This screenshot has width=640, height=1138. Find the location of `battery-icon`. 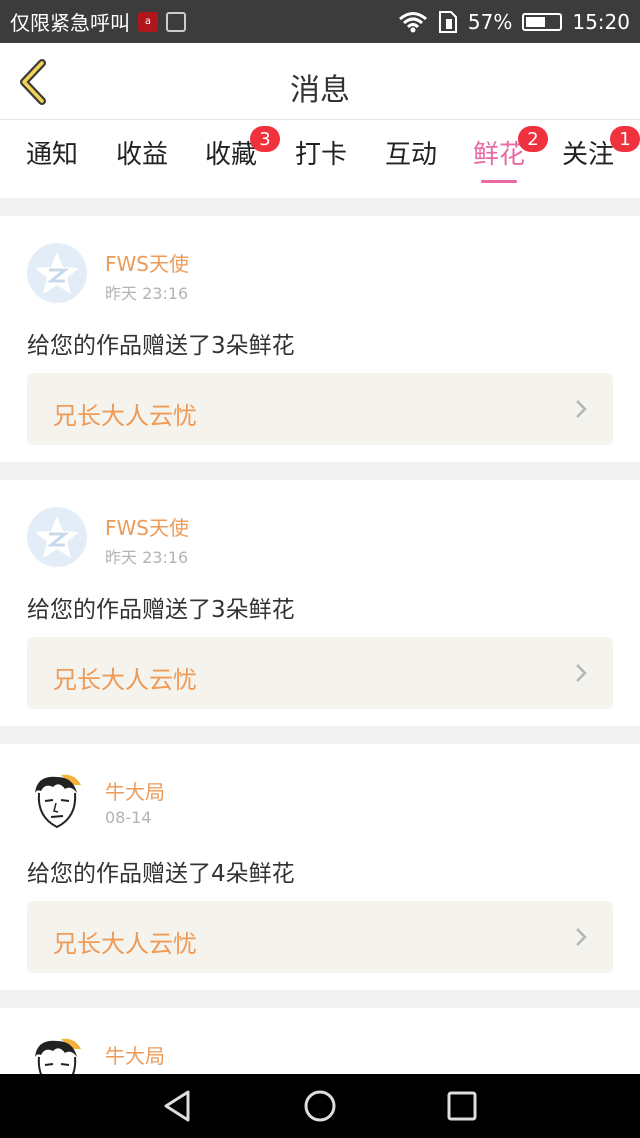

battery-icon is located at coordinates (542, 21).